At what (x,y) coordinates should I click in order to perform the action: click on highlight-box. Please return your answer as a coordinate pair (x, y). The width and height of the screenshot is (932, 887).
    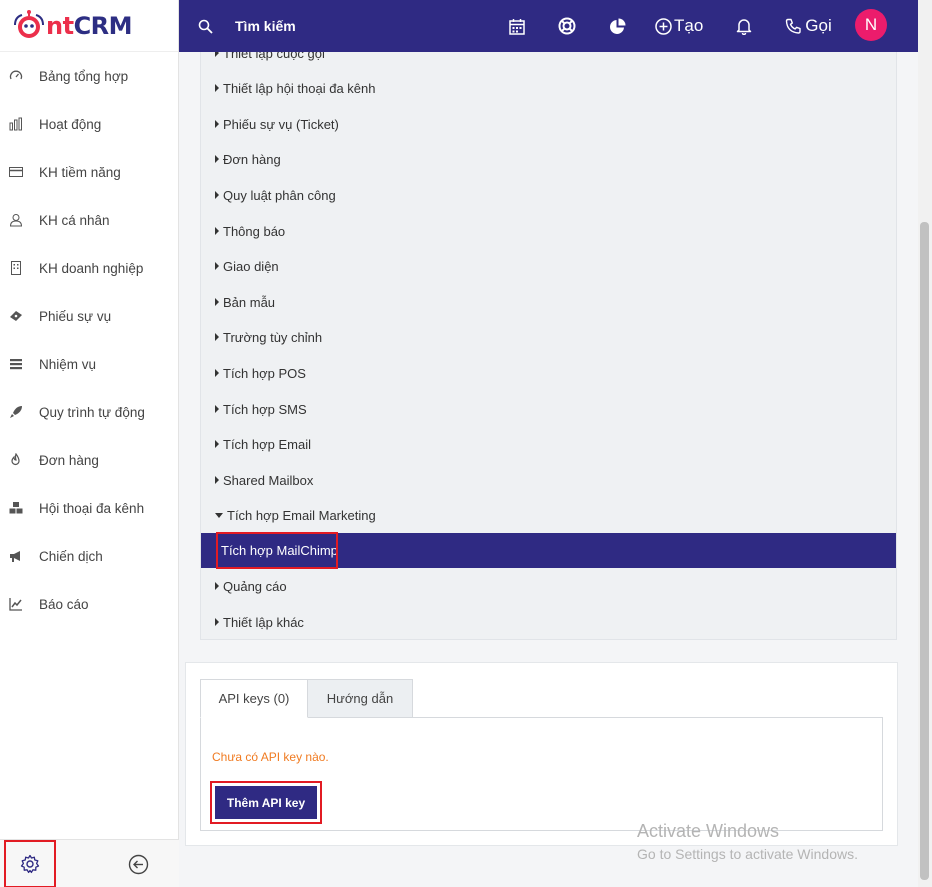
    Looking at the image, I should click on (277, 550).